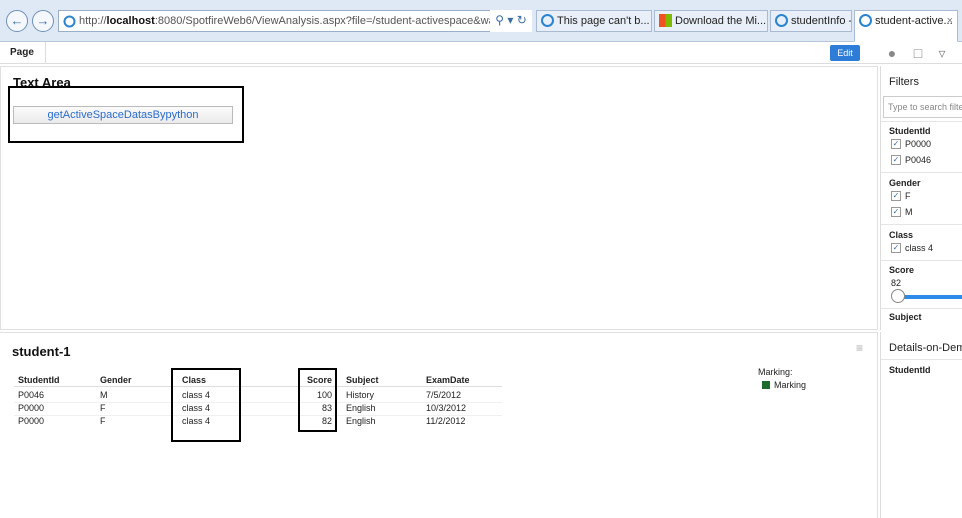  I want to click on filter-checkbox-m: ✓ M, so click(902, 212).